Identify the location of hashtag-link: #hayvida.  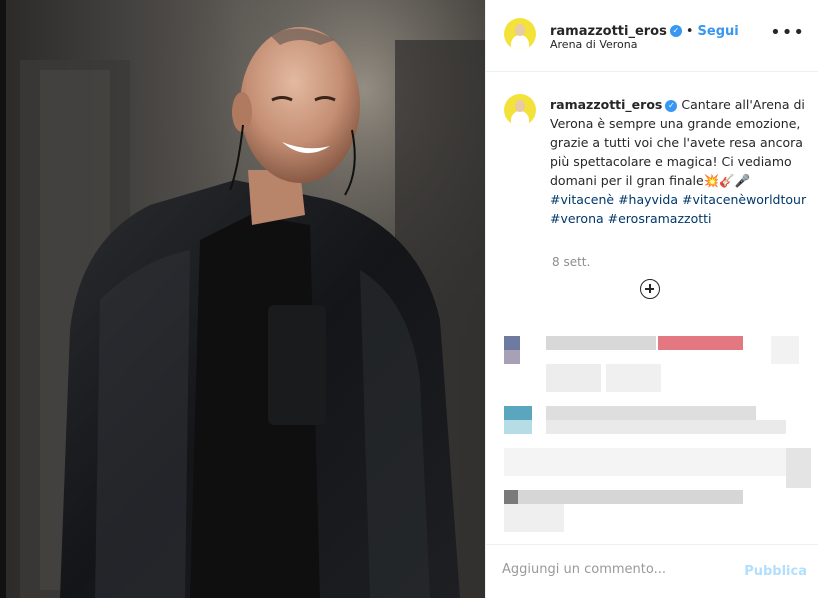
(648, 199).